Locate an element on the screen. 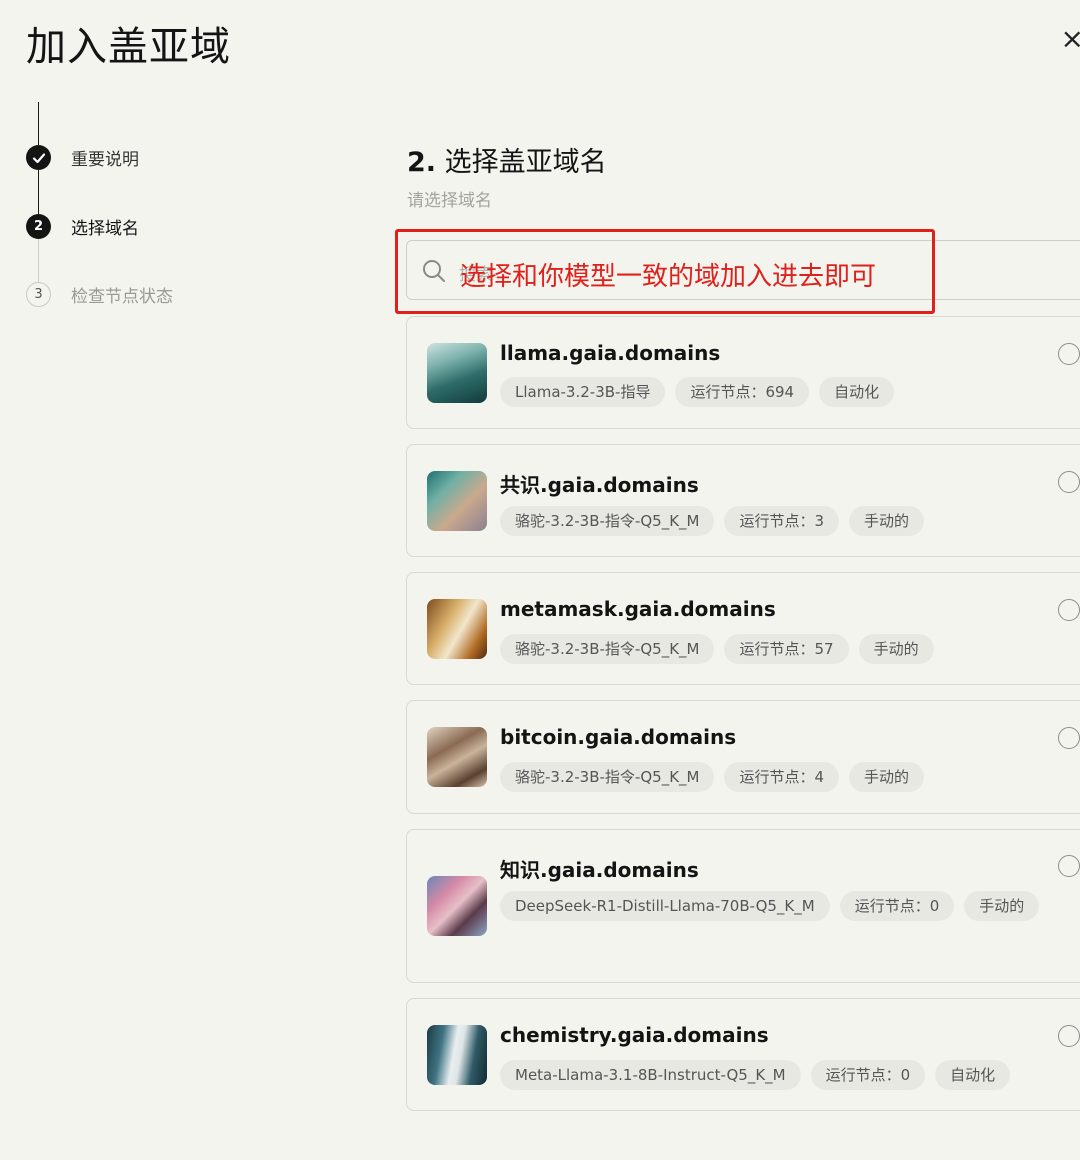 Image resolution: width=1080 pixels, height=1160 pixels. step-important-notes: 重要说明 is located at coordinates (82, 157).